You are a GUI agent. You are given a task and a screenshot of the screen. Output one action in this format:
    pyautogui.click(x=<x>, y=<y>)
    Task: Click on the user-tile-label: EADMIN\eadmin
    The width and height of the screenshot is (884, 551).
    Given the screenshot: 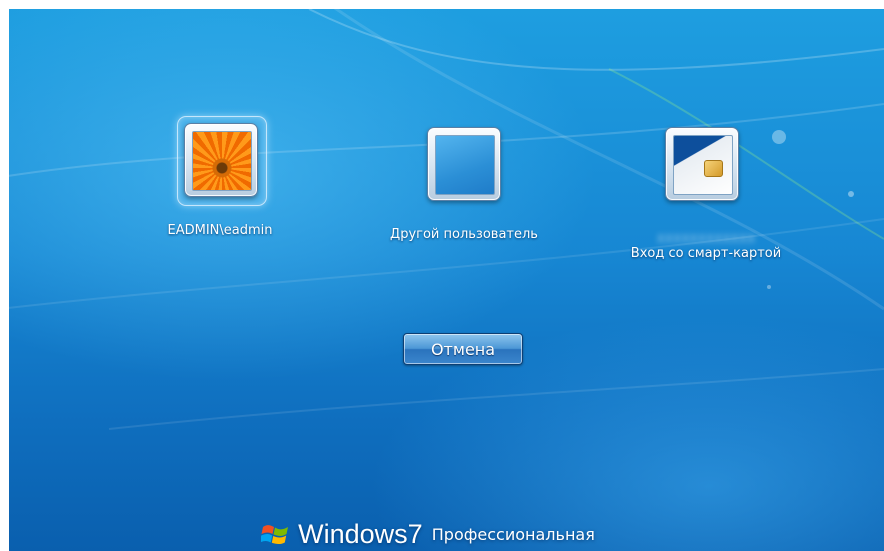 What is the action you would take?
    pyautogui.click(x=219, y=230)
    